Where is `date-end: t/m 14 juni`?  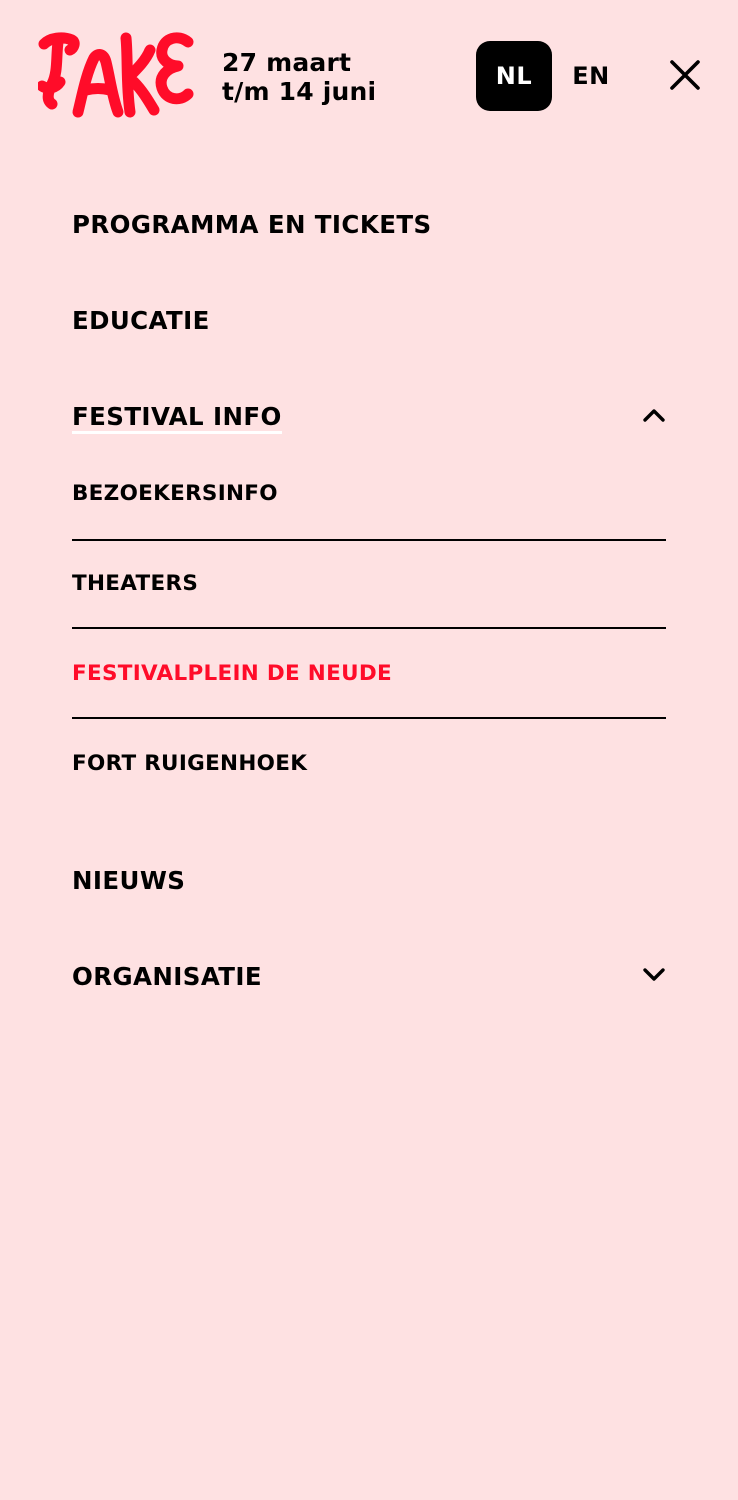
date-end: t/m 14 juni is located at coordinates (299, 91).